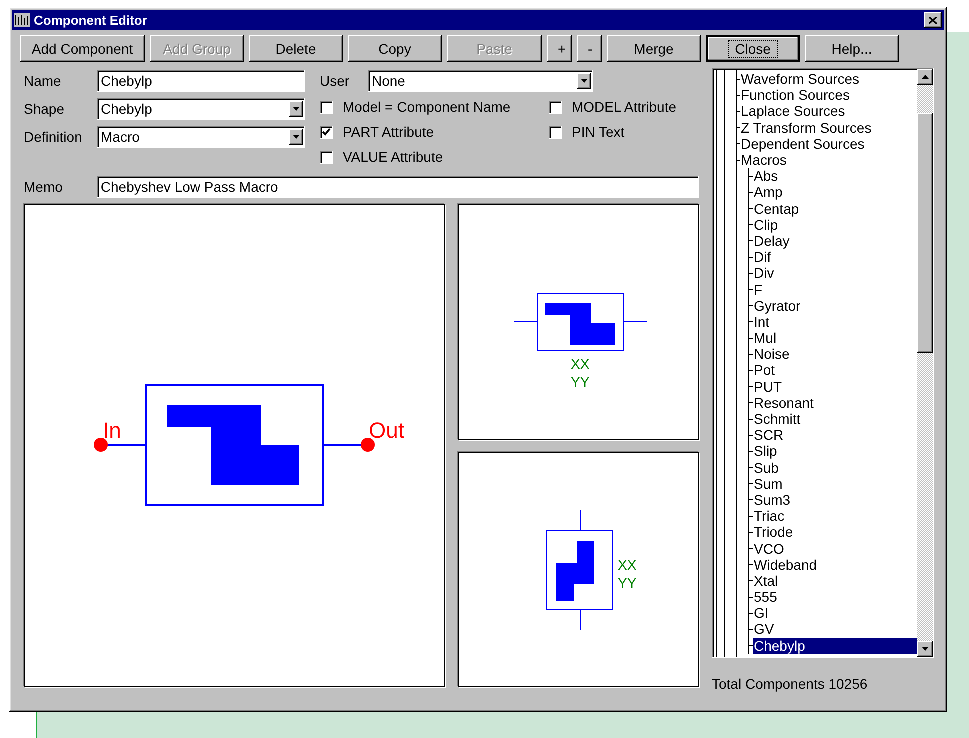 This screenshot has height=738, width=969. Describe the element at coordinates (784, 402) in the screenshot. I see `tree-item: Resonant` at that location.